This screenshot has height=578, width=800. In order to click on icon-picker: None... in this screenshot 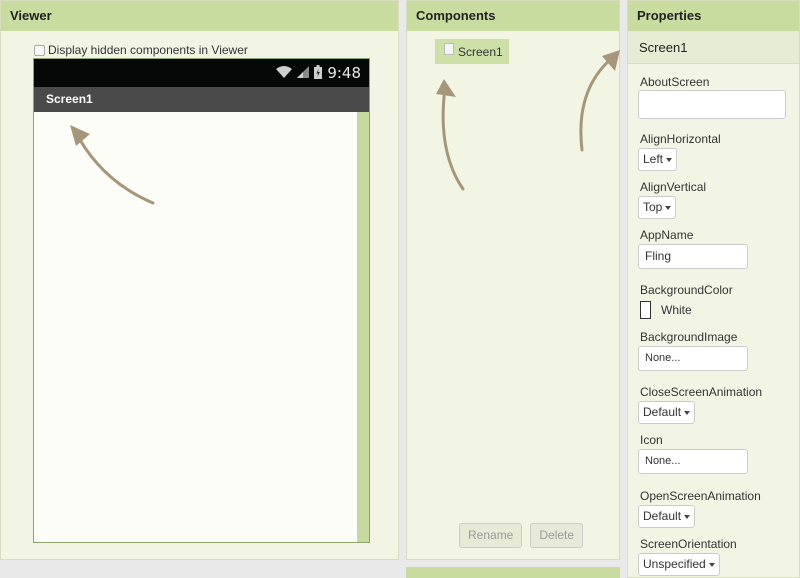, I will do `click(693, 461)`.